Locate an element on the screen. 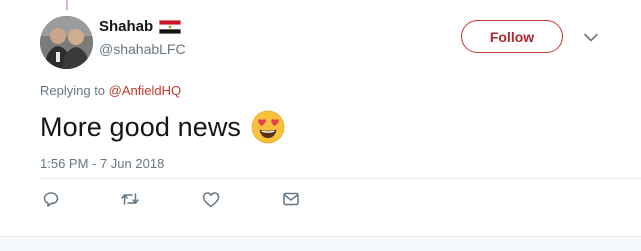 This screenshot has width=641, height=251. direct-message-button is located at coordinates (291, 199).